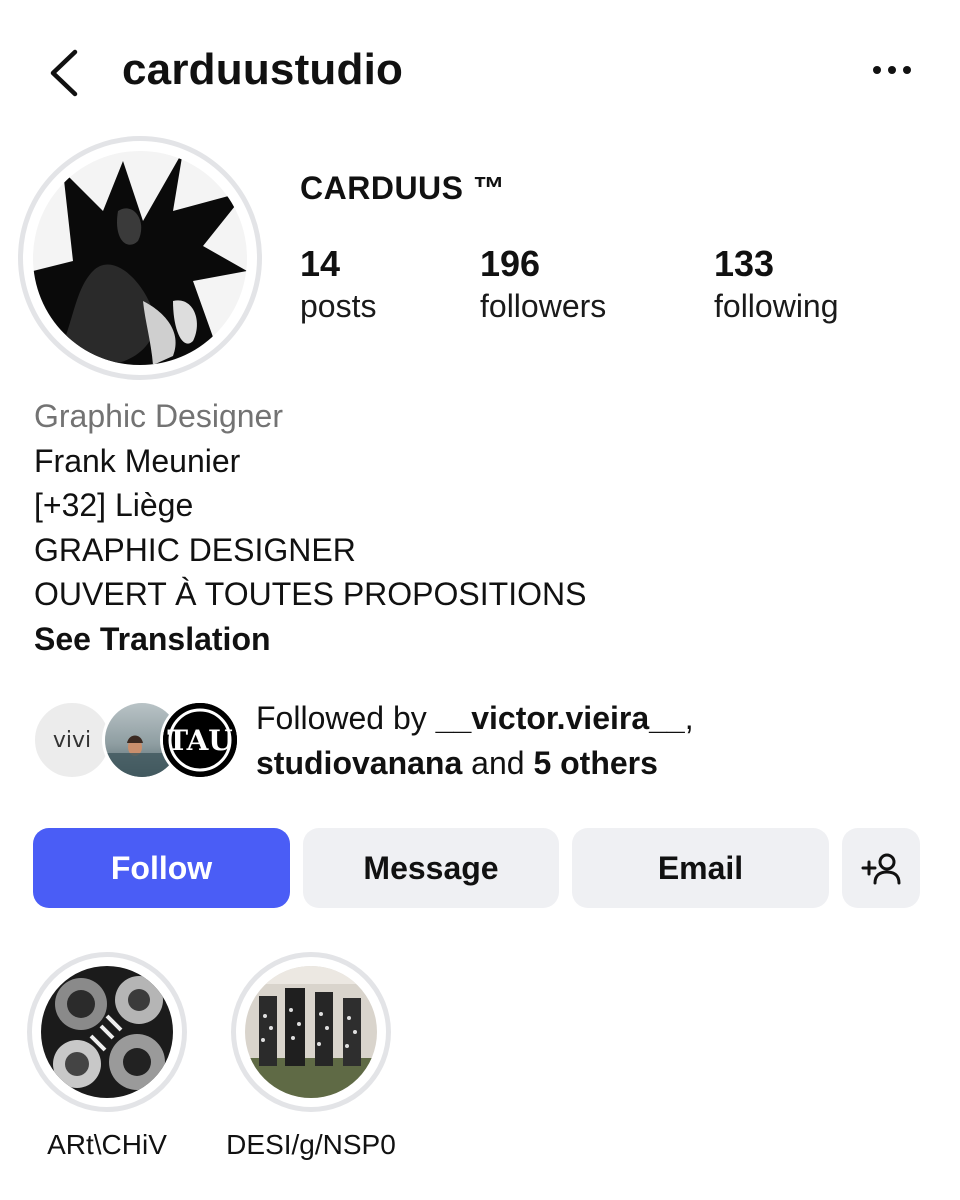 The width and height of the screenshot is (960, 1200). What do you see at coordinates (107, 1144) in the screenshot?
I see `highlight-label: ARt\CHiV` at bounding box center [107, 1144].